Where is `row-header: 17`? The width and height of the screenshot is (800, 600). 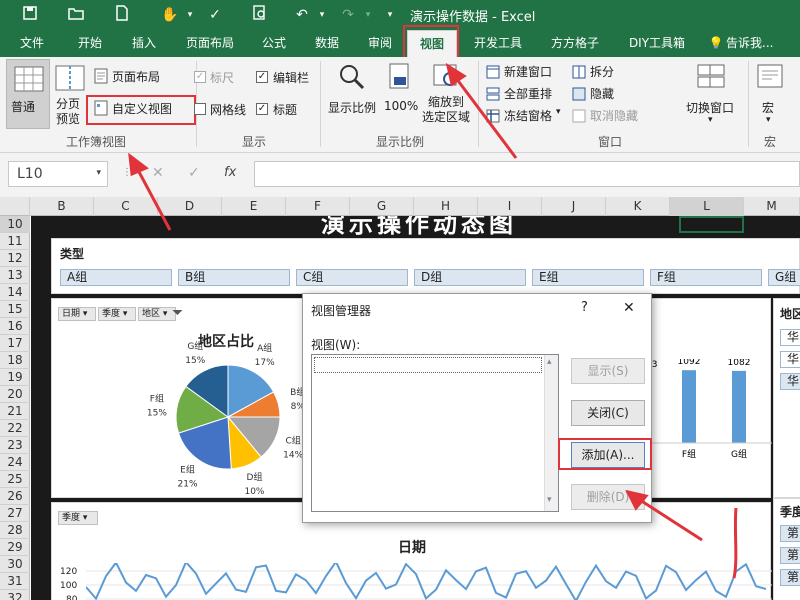
row-header: 17 is located at coordinates (15, 343).